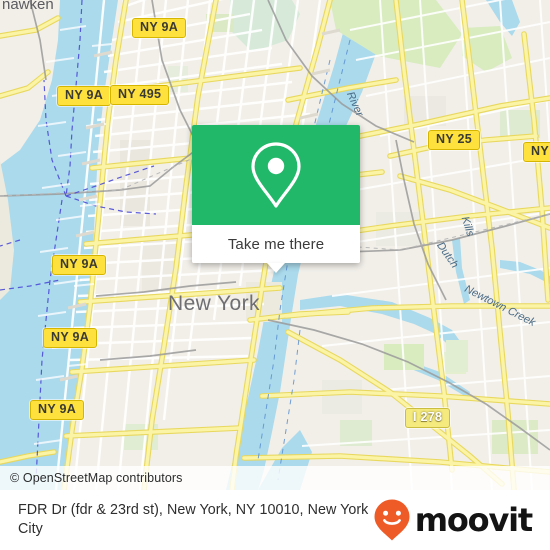 Image resolution: width=550 pixels, height=550 pixels. What do you see at coordinates (473, 520) in the screenshot?
I see `moovit-wordmark: moovit` at bounding box center [473, 520].